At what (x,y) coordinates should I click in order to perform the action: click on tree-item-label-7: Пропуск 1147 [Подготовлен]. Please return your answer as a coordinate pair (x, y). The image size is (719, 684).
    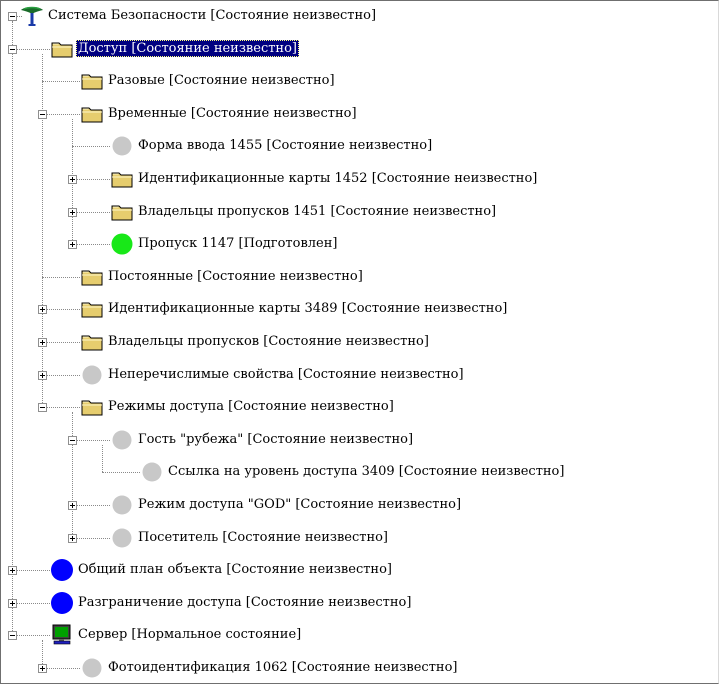
    Looking at the image, I should click on (237, 243).